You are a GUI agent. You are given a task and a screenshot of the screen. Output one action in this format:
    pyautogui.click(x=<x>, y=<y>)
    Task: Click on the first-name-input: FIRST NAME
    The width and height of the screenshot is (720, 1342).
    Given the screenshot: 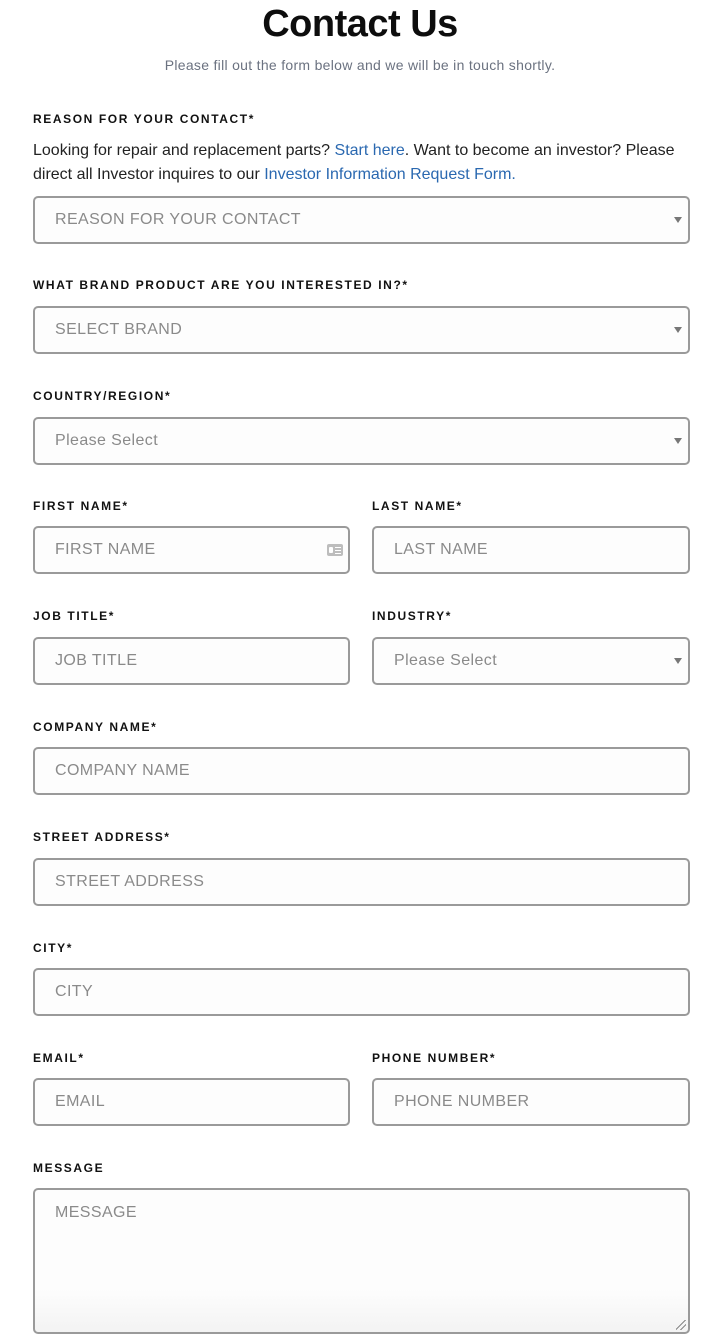 What is the action you would take?
    pyautogui.click(x=191, y=550)
    